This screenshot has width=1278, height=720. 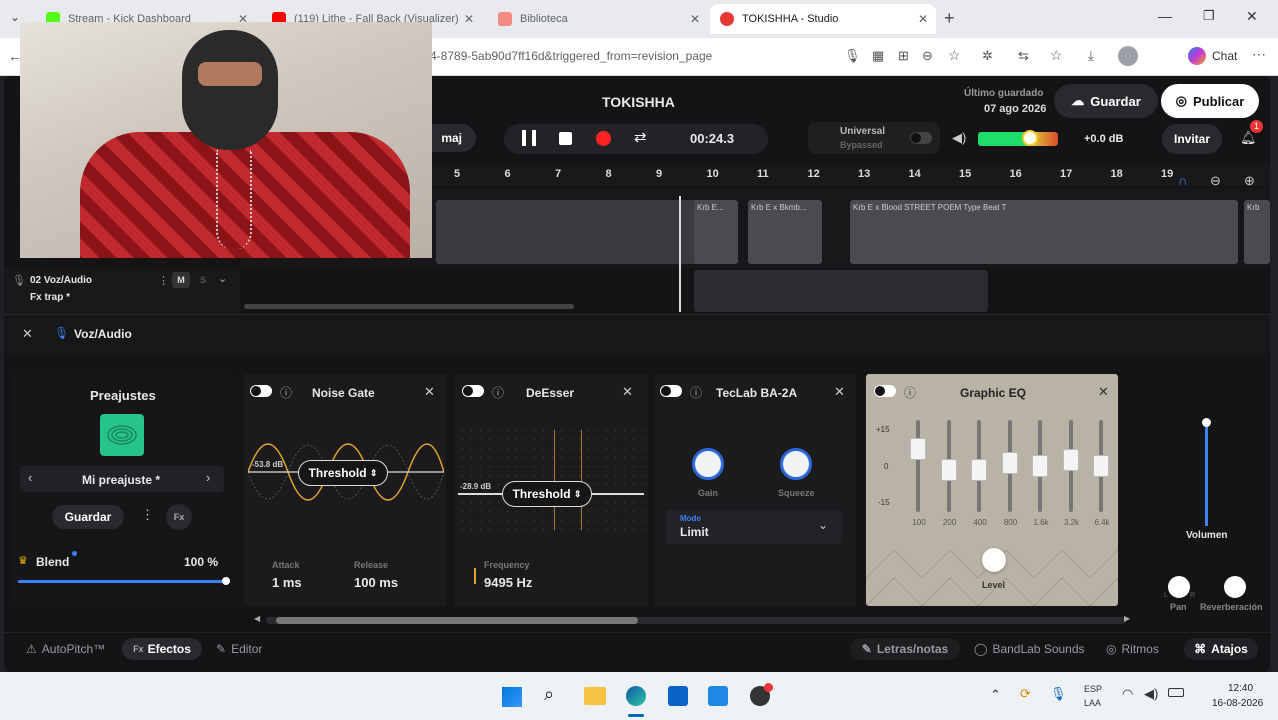 I want to click on volume-fader-track, so click(x=1206, y=474).